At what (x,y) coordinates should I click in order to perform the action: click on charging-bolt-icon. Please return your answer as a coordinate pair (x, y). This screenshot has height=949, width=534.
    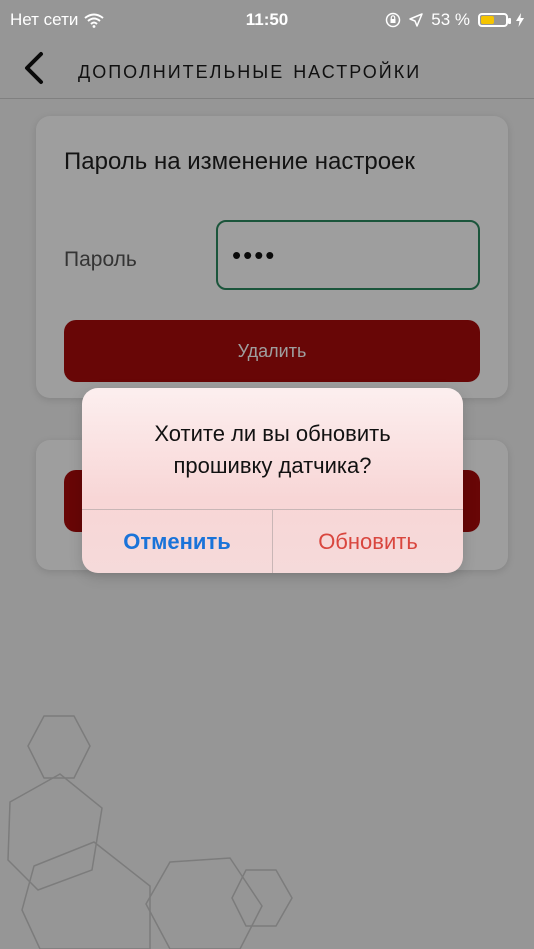
    Looking at the image, I should click on (520, 20).